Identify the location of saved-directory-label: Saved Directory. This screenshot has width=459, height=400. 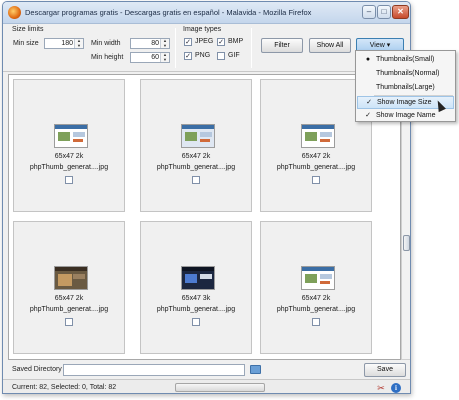
(37, 369).